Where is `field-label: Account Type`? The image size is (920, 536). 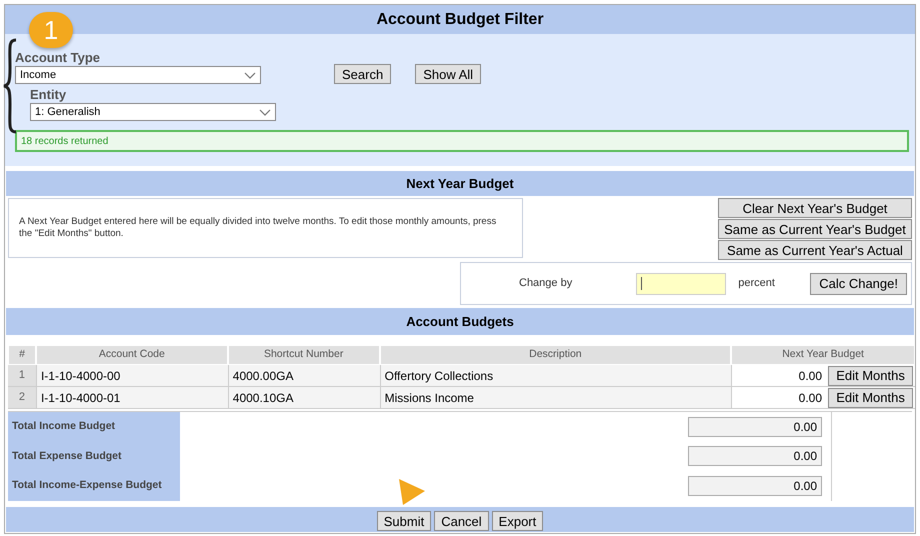 field-label: Account Type is located at coordinates (58, 58).